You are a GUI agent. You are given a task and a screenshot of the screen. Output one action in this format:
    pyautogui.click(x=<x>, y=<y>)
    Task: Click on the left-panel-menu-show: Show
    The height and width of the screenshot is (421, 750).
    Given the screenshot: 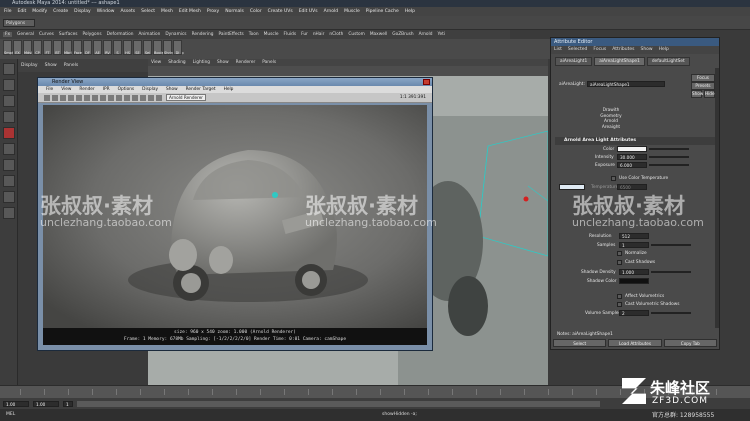 What is the action you would take?
    pyautogui.click(x=51, y=65)
    